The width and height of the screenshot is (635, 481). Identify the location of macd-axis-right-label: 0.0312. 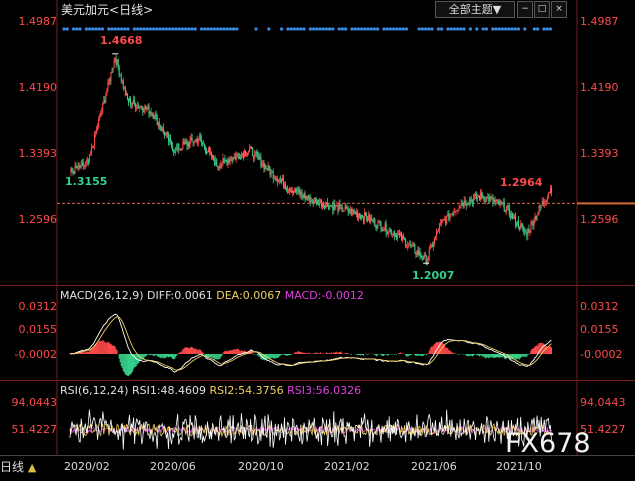
(599, 306).